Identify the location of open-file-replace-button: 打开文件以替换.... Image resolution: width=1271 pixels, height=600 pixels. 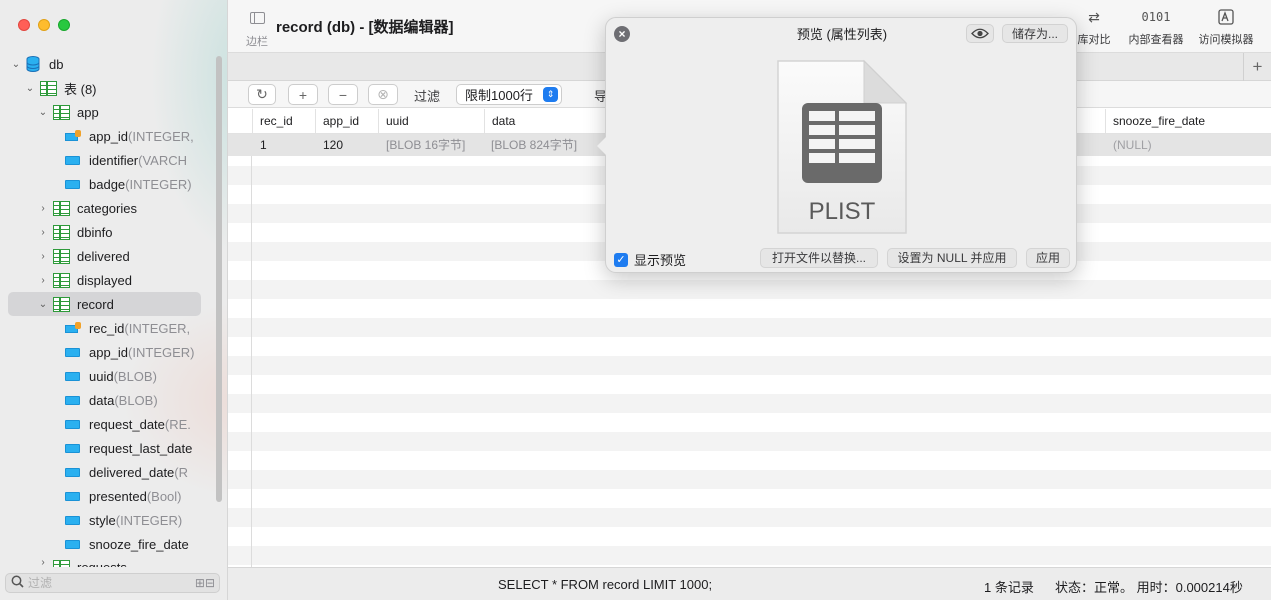
(819, 258).